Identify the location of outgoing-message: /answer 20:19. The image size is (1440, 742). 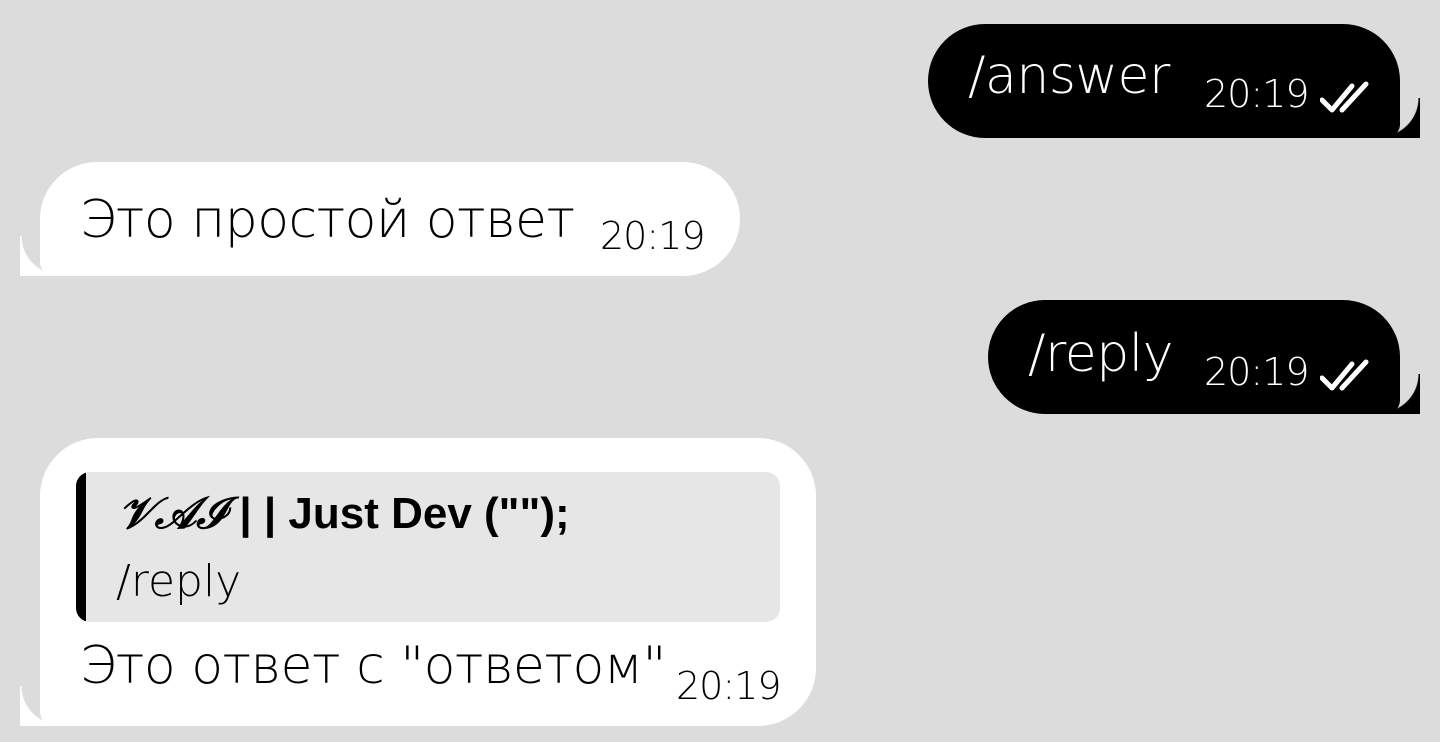
(1174, 81).